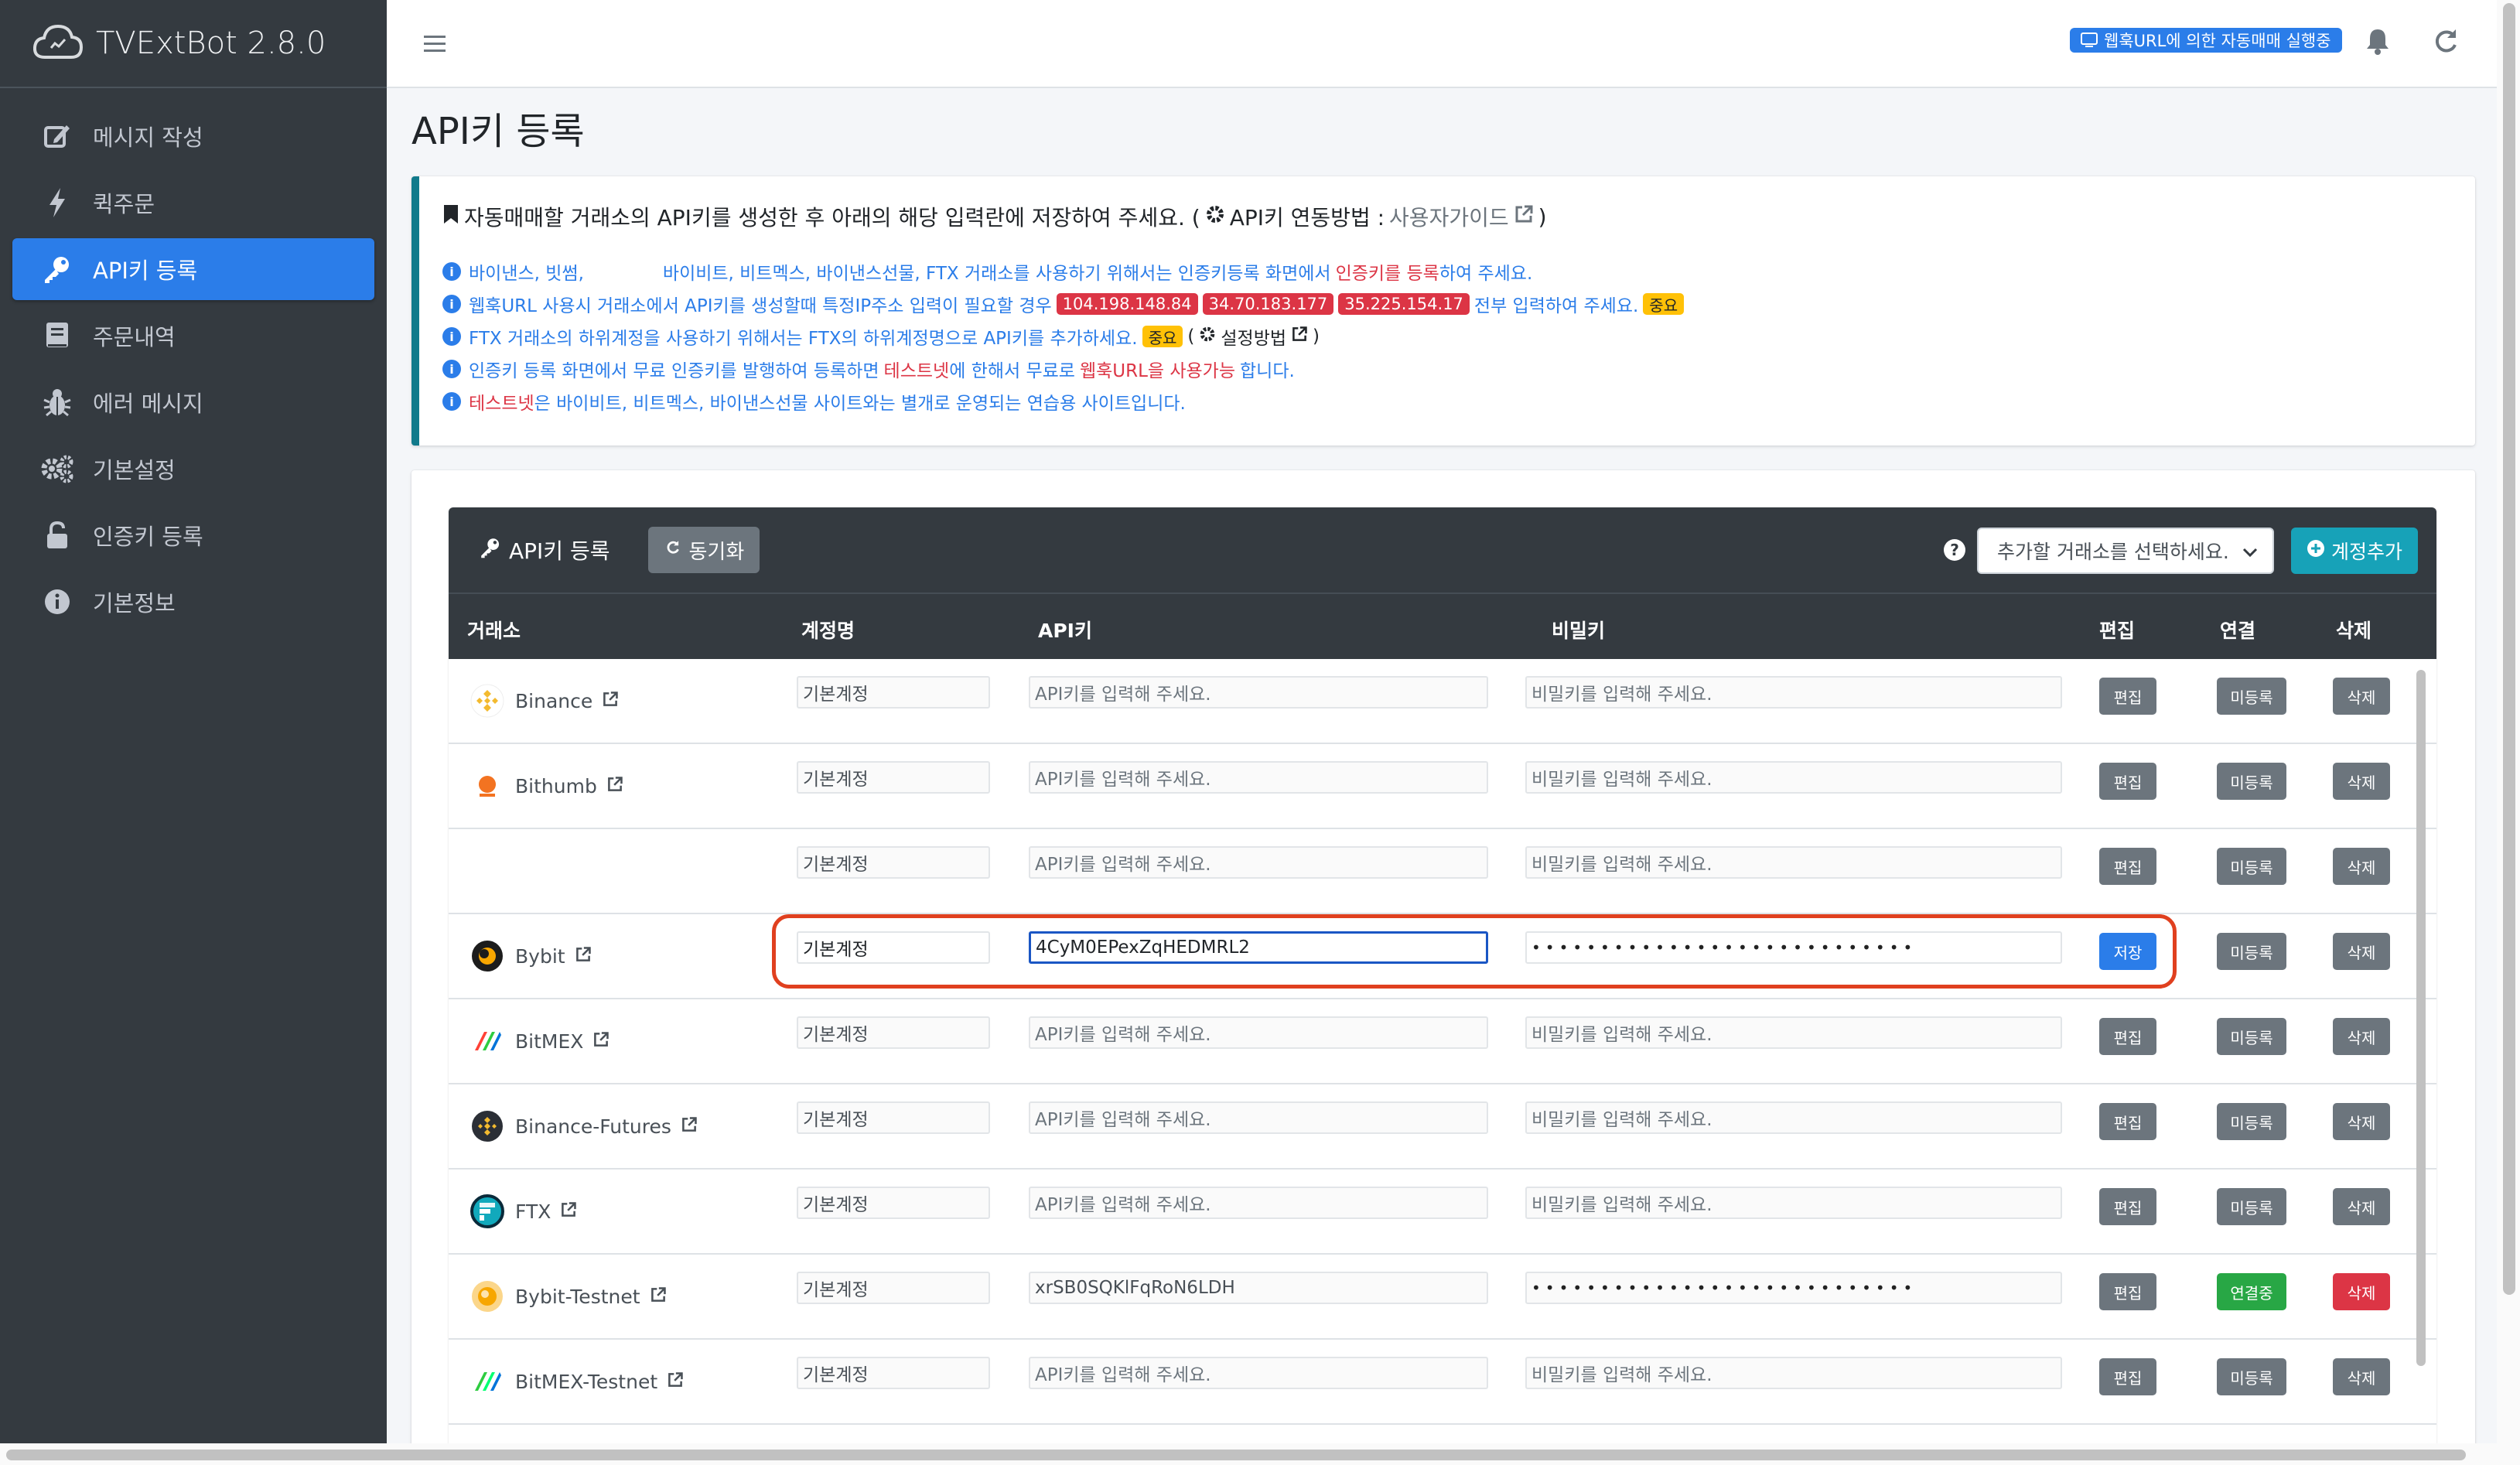  I want to click on page-vertical-scrollbar, so click(2509, 721).